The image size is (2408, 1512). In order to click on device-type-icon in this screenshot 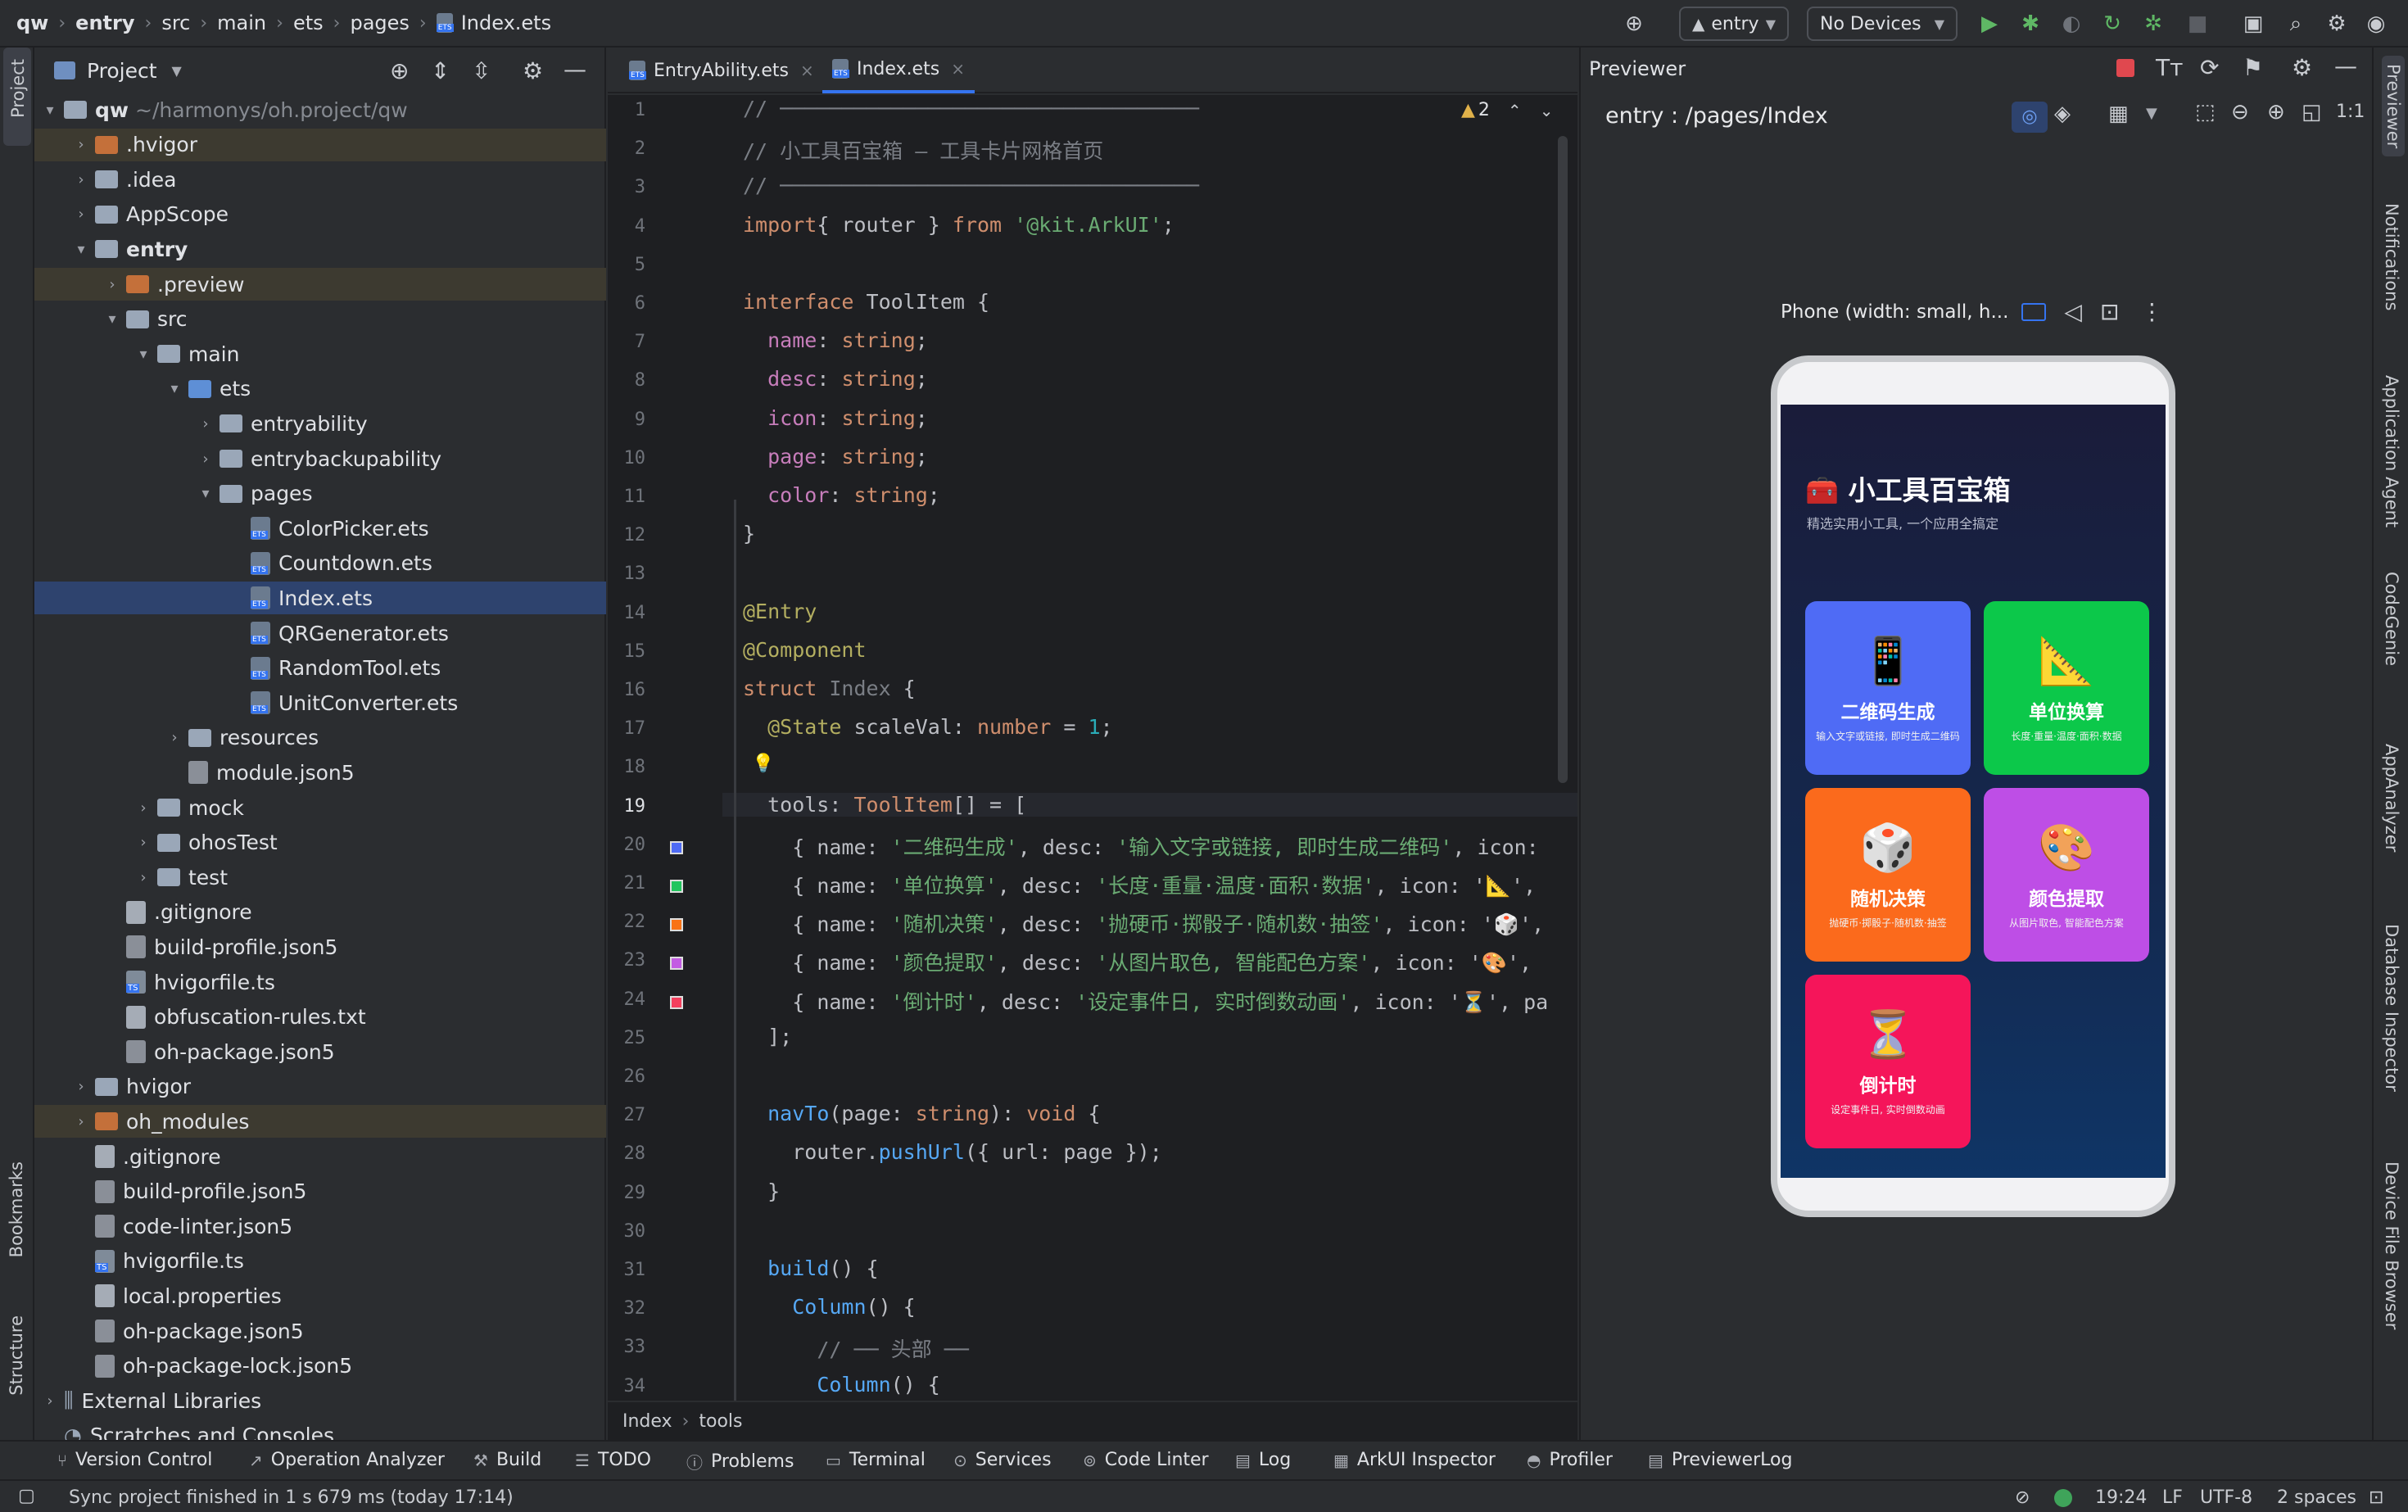, I will do `click(2034, 312)`.